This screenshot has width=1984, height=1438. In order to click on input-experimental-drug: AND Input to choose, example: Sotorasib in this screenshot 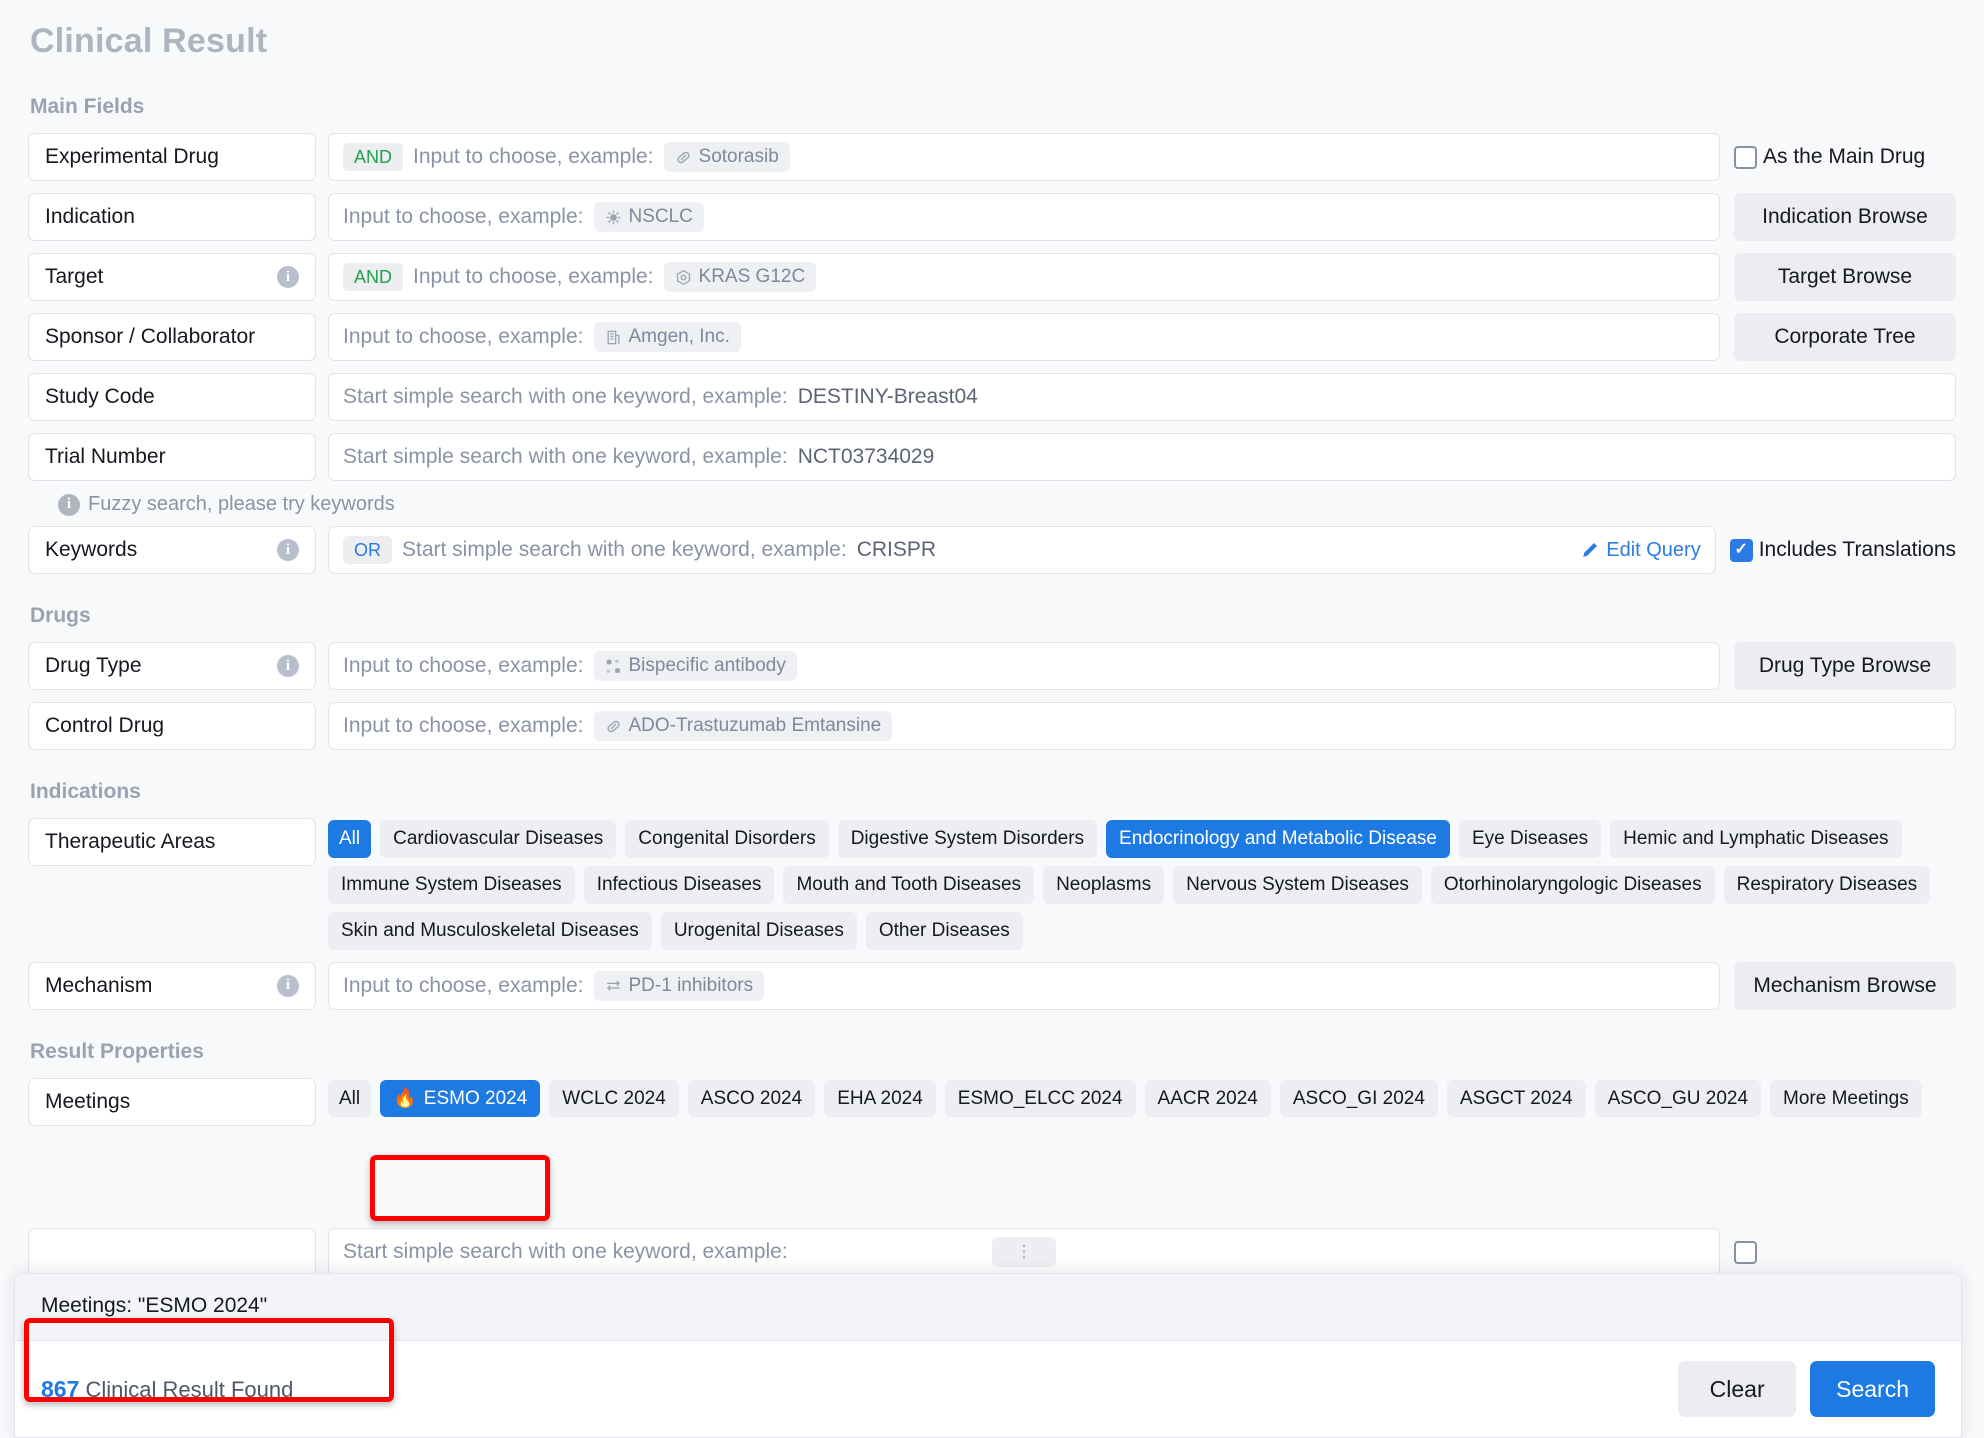, I will do `click(1024, 157)`.